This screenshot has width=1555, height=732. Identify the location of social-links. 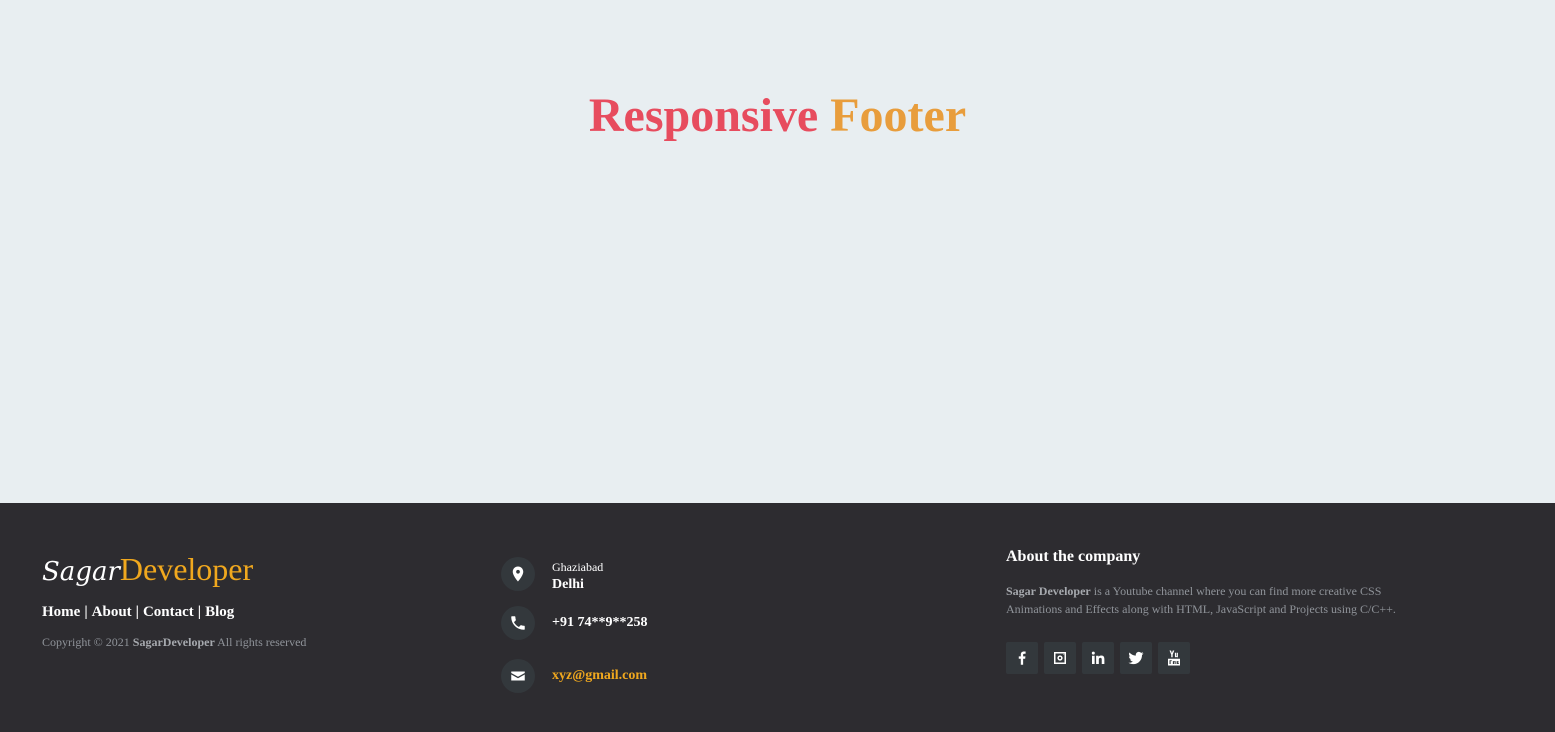
(1221, 658).